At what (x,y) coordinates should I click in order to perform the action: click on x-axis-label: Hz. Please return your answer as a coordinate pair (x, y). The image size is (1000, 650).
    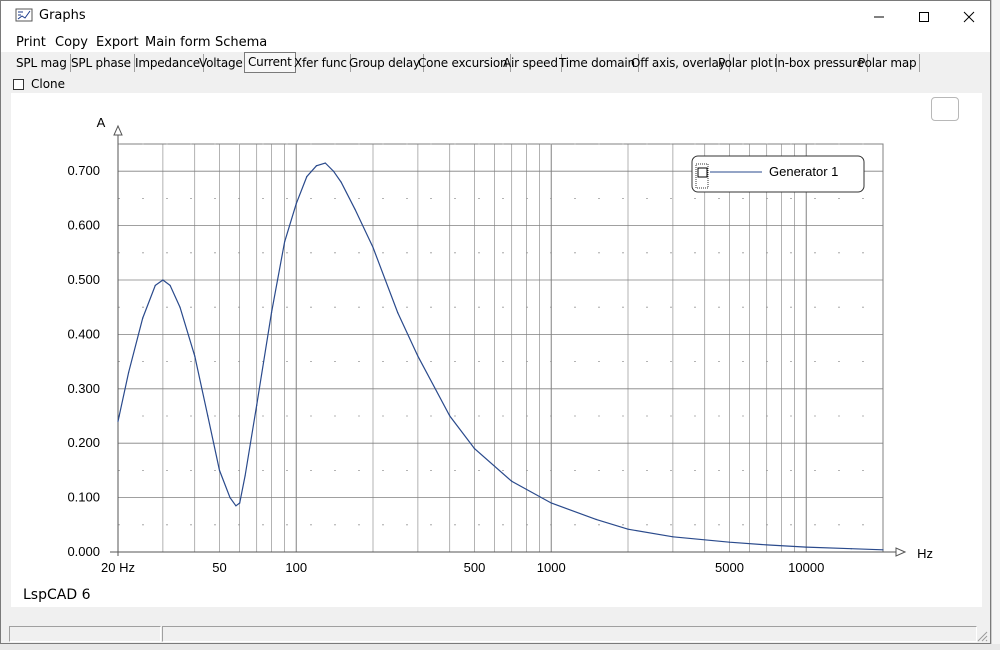
    Looking at the image, I should click on (925, 553).